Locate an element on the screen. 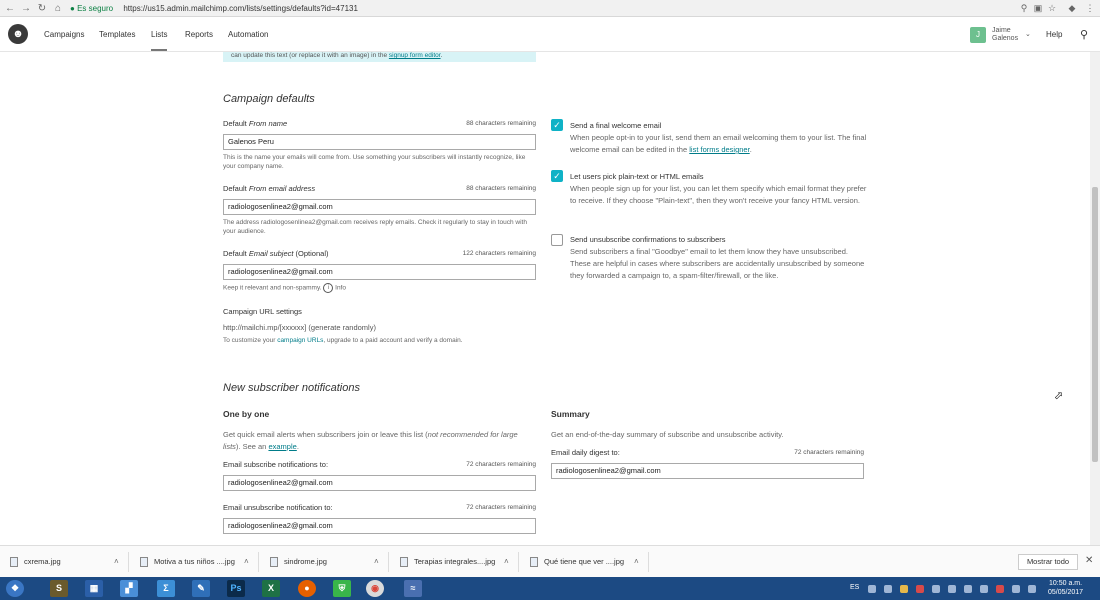  lock-icon: ● is located at coordinates (72, 8).